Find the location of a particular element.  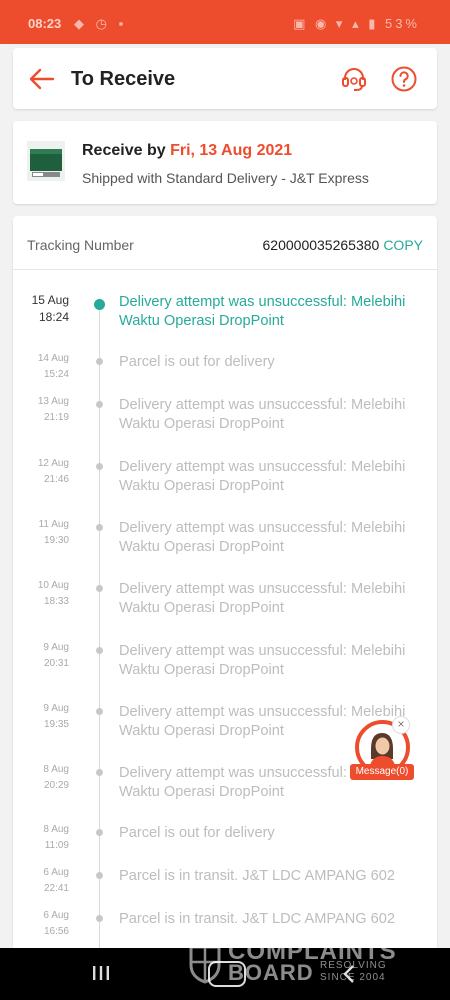

shield-logo-icon is located at coordinates (205, 964).